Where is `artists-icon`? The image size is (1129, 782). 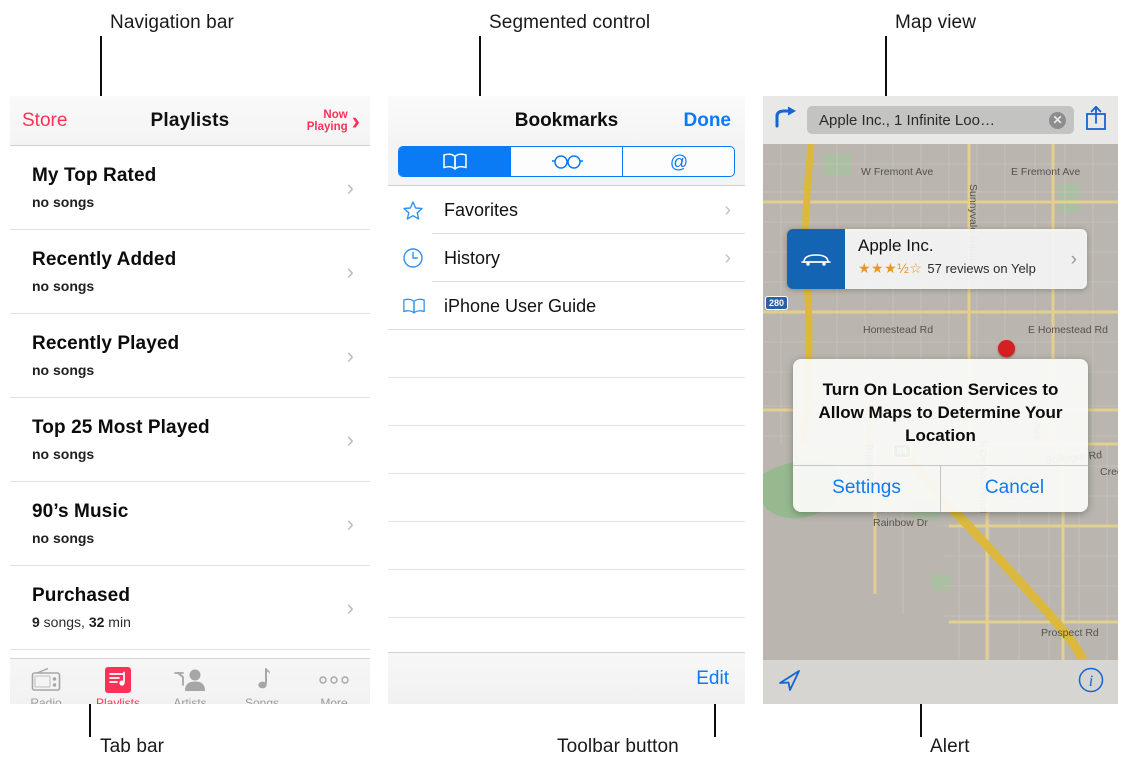 artists-icon is located at coordinates (190, 680).